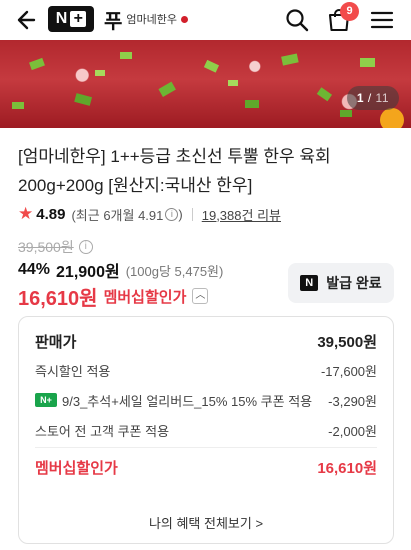  I want to click on coupon-issued-button: N 발급 완료, so click(341, 283).